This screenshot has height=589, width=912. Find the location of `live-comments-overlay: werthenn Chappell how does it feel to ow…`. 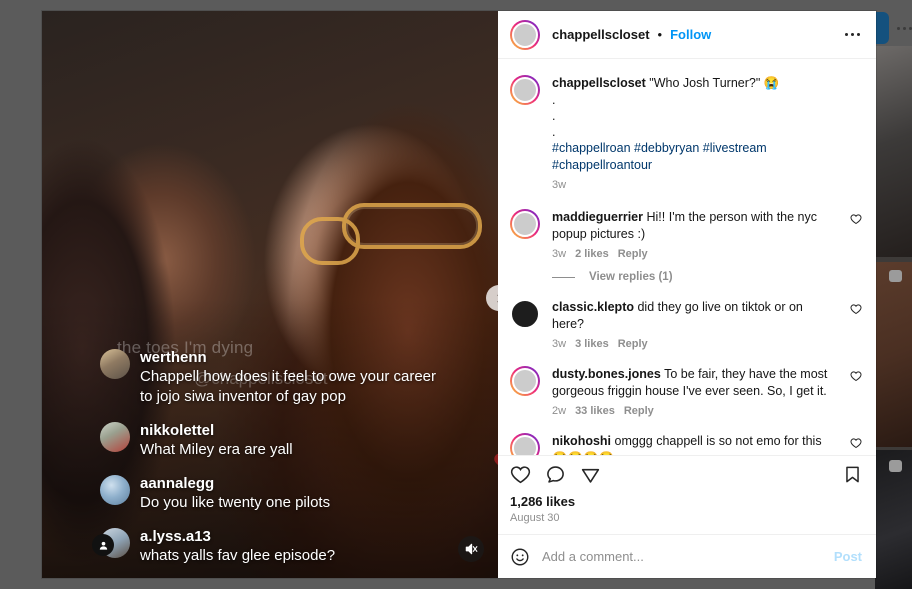

live-comments-overlay: werthenn Chappell how does it feel to ow… is located at coordinates (275, 457).